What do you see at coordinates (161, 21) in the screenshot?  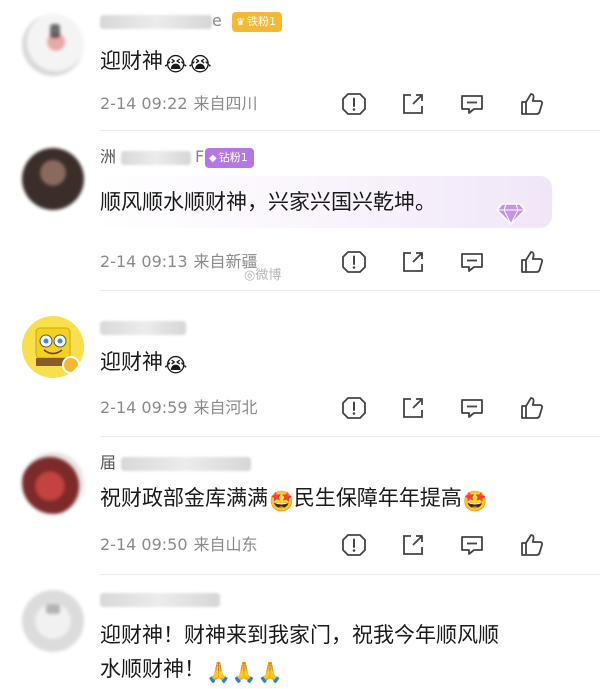 I see `username: e` at bounding box center [161, 21].